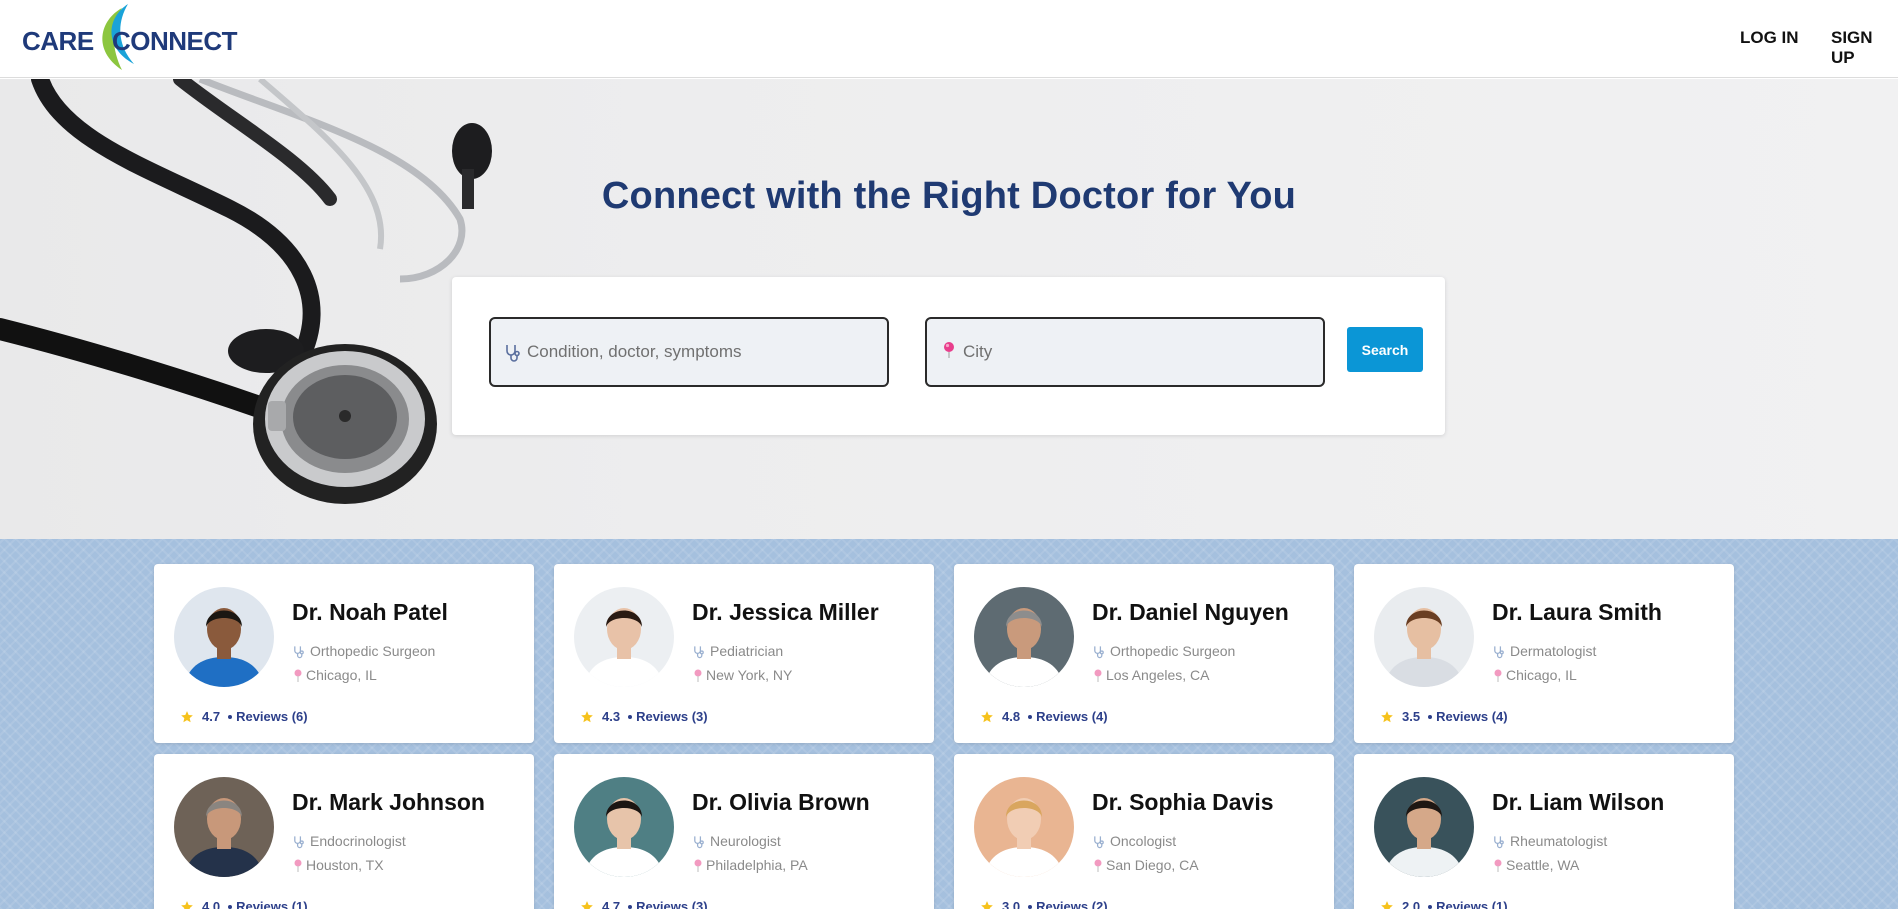 This screenshot has width=1898, height=909. I want to click on doctor-name: Dr. Laura Smith, so click(1577, 612).